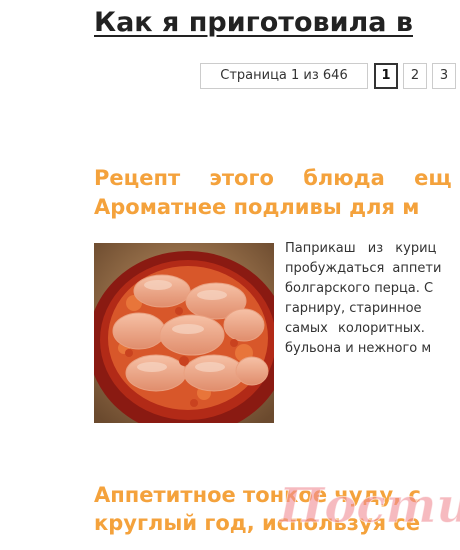  I want to click on post-thumbnail, so click(184, 333).